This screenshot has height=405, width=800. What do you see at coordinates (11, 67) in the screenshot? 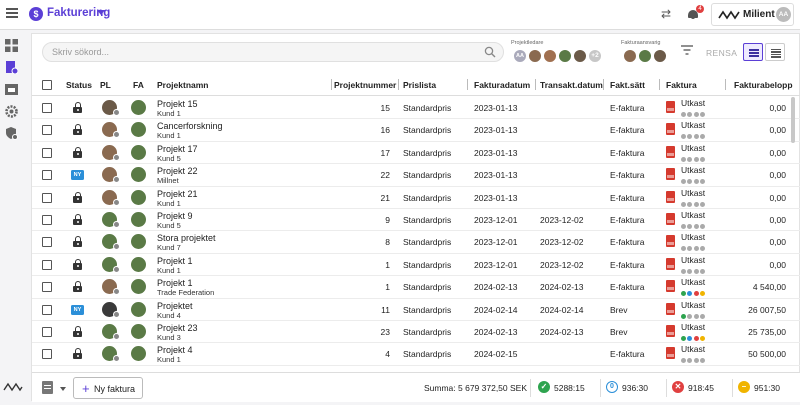
I see `invoice-icon` at bounding box center [11, 67].